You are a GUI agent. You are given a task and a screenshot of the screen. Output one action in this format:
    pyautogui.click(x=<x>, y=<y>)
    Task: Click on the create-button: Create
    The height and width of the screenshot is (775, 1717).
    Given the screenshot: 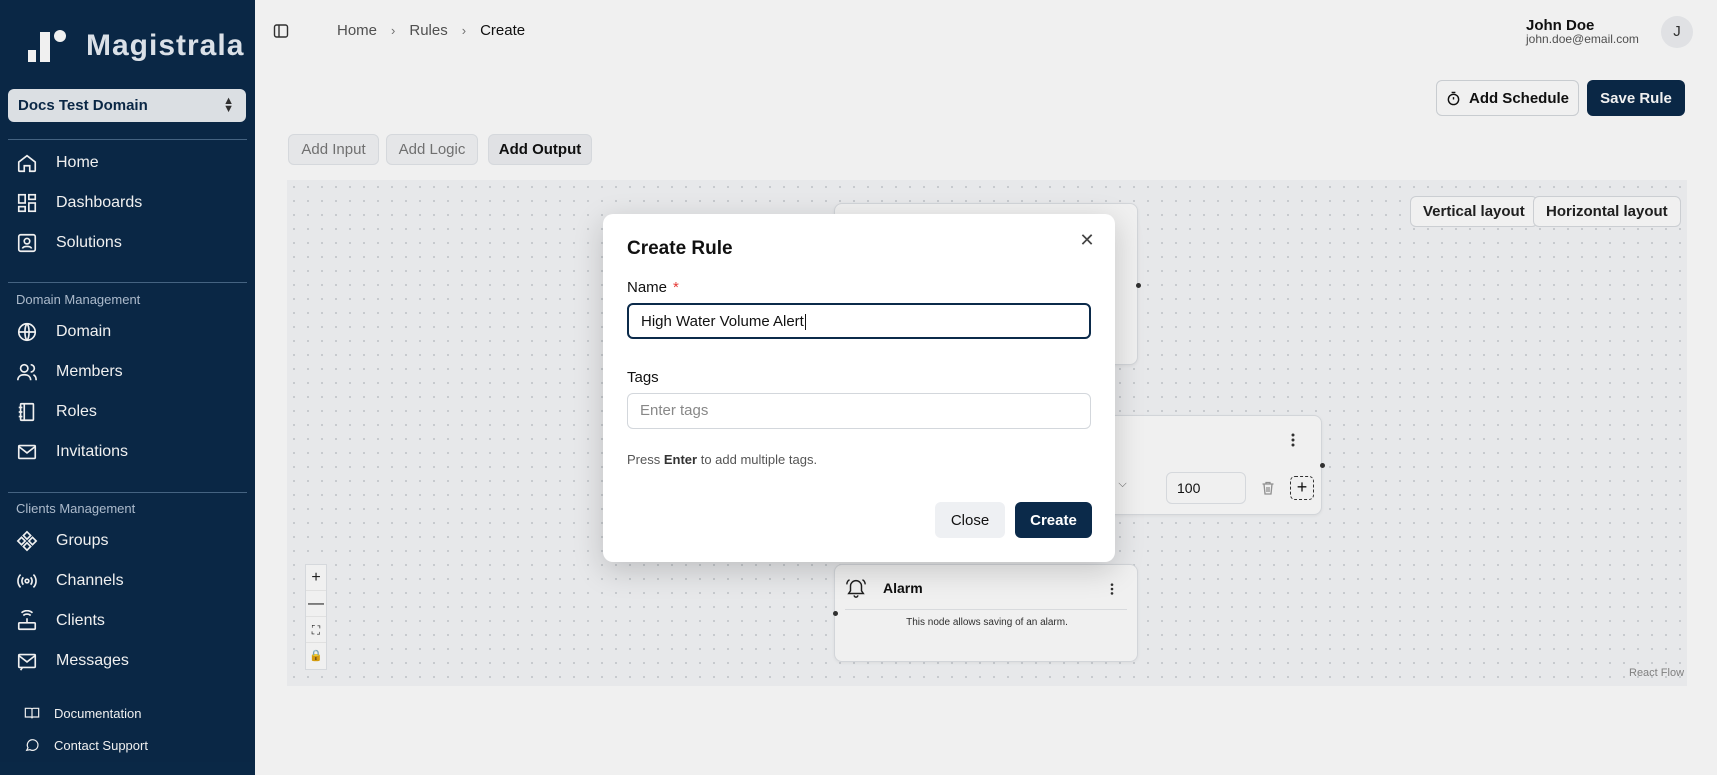 What is the action you would take?
    pyautogui.click(x=1053, y=520)
    